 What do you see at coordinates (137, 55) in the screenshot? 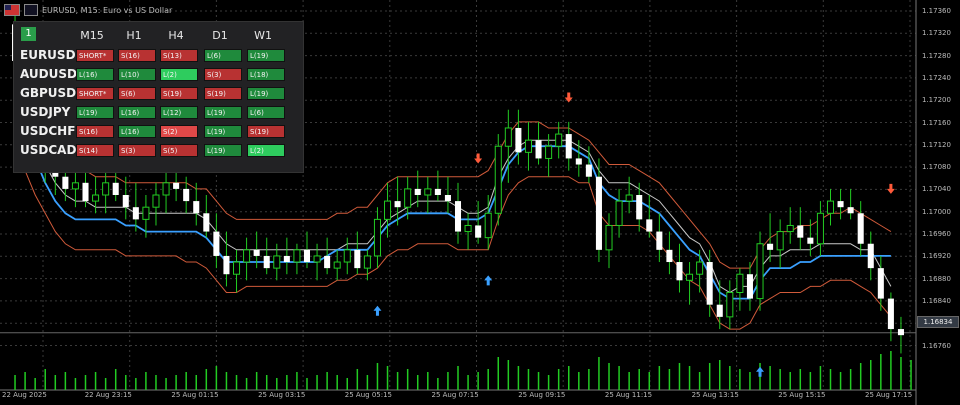
I see `signal-cell-eurusd-h1: S(16)` at bounding box center [137, 55].